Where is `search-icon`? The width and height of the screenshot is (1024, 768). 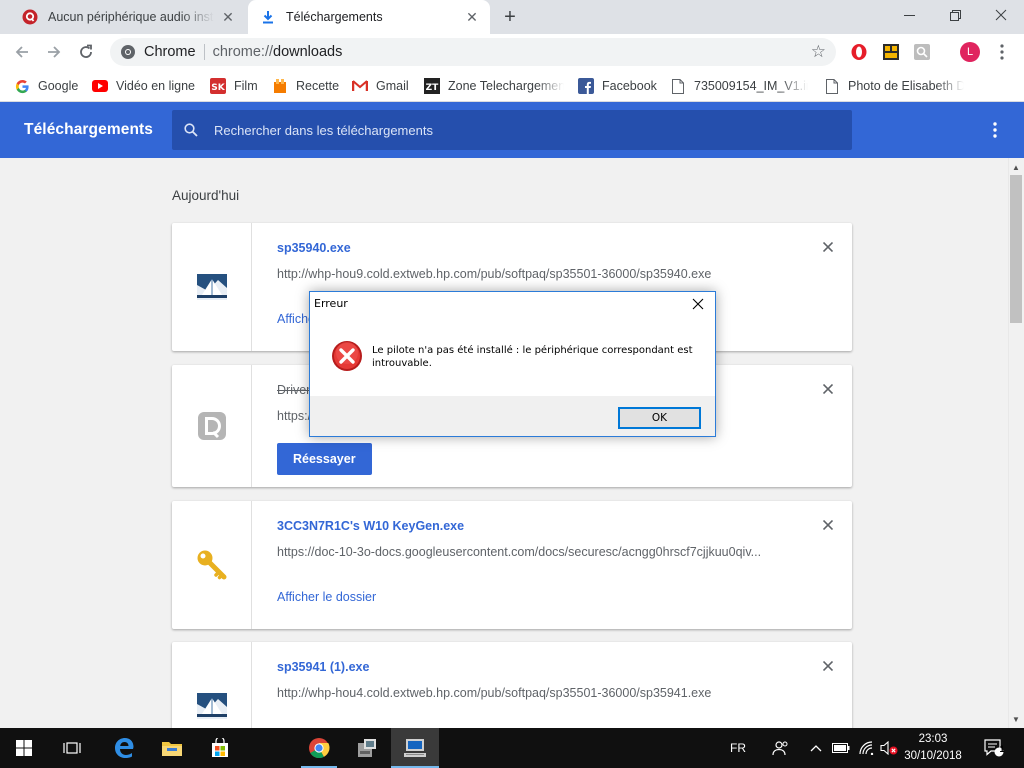
search-icon is located at coordinates (191, 130).